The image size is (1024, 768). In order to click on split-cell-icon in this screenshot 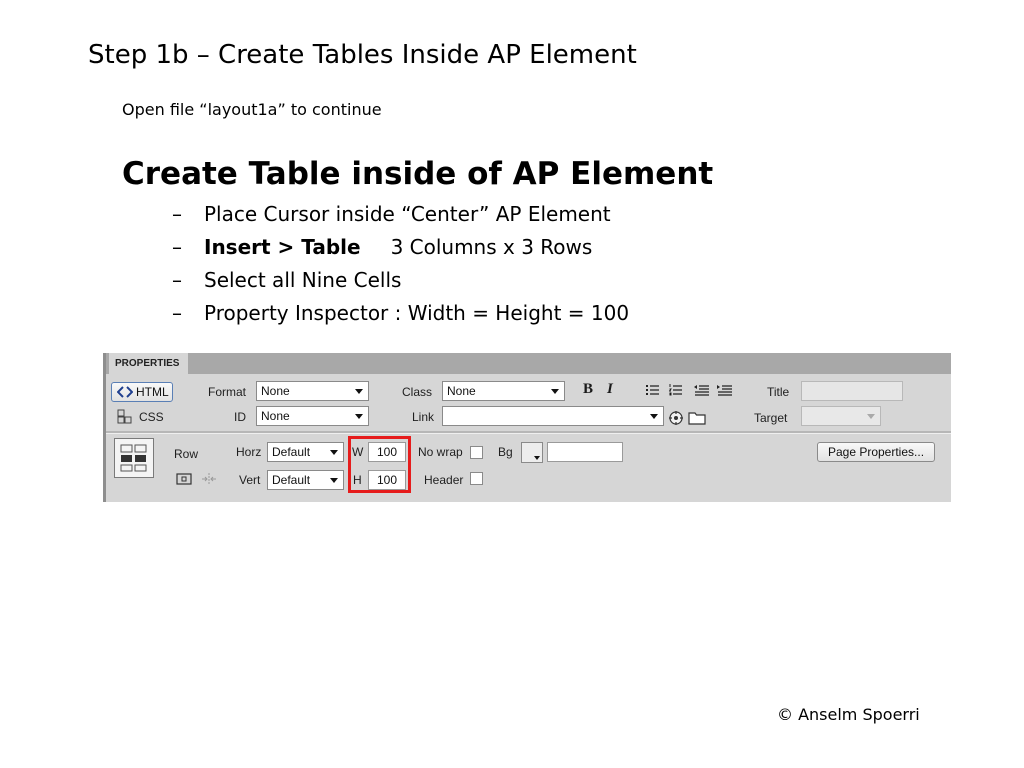, I will do `click(209, 479)`.